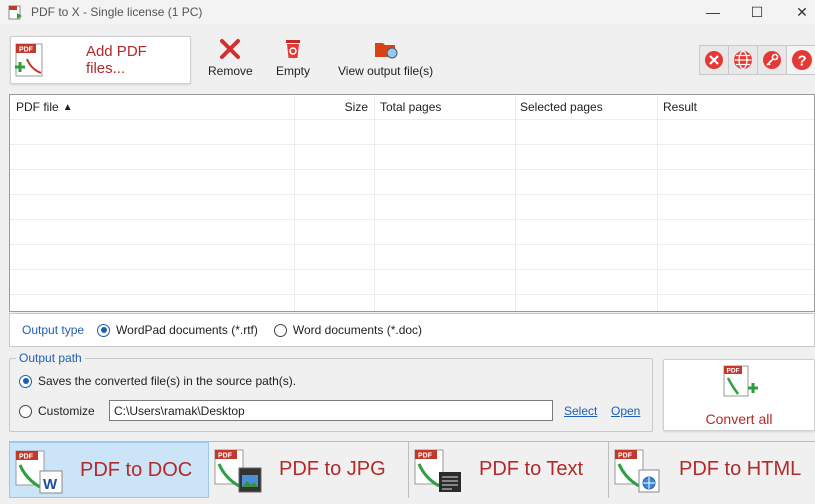 Image resolution: width=815 pixels, height=504 pixels. I want to click on radio-customize: Customize, so click(57, 411).